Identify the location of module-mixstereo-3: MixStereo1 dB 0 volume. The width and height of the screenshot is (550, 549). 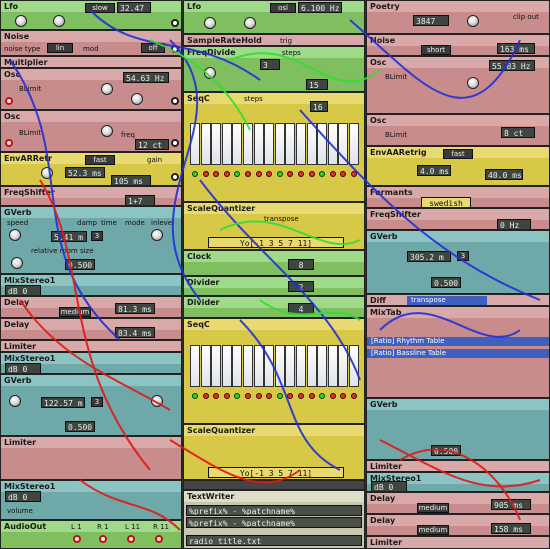
(91, 500).